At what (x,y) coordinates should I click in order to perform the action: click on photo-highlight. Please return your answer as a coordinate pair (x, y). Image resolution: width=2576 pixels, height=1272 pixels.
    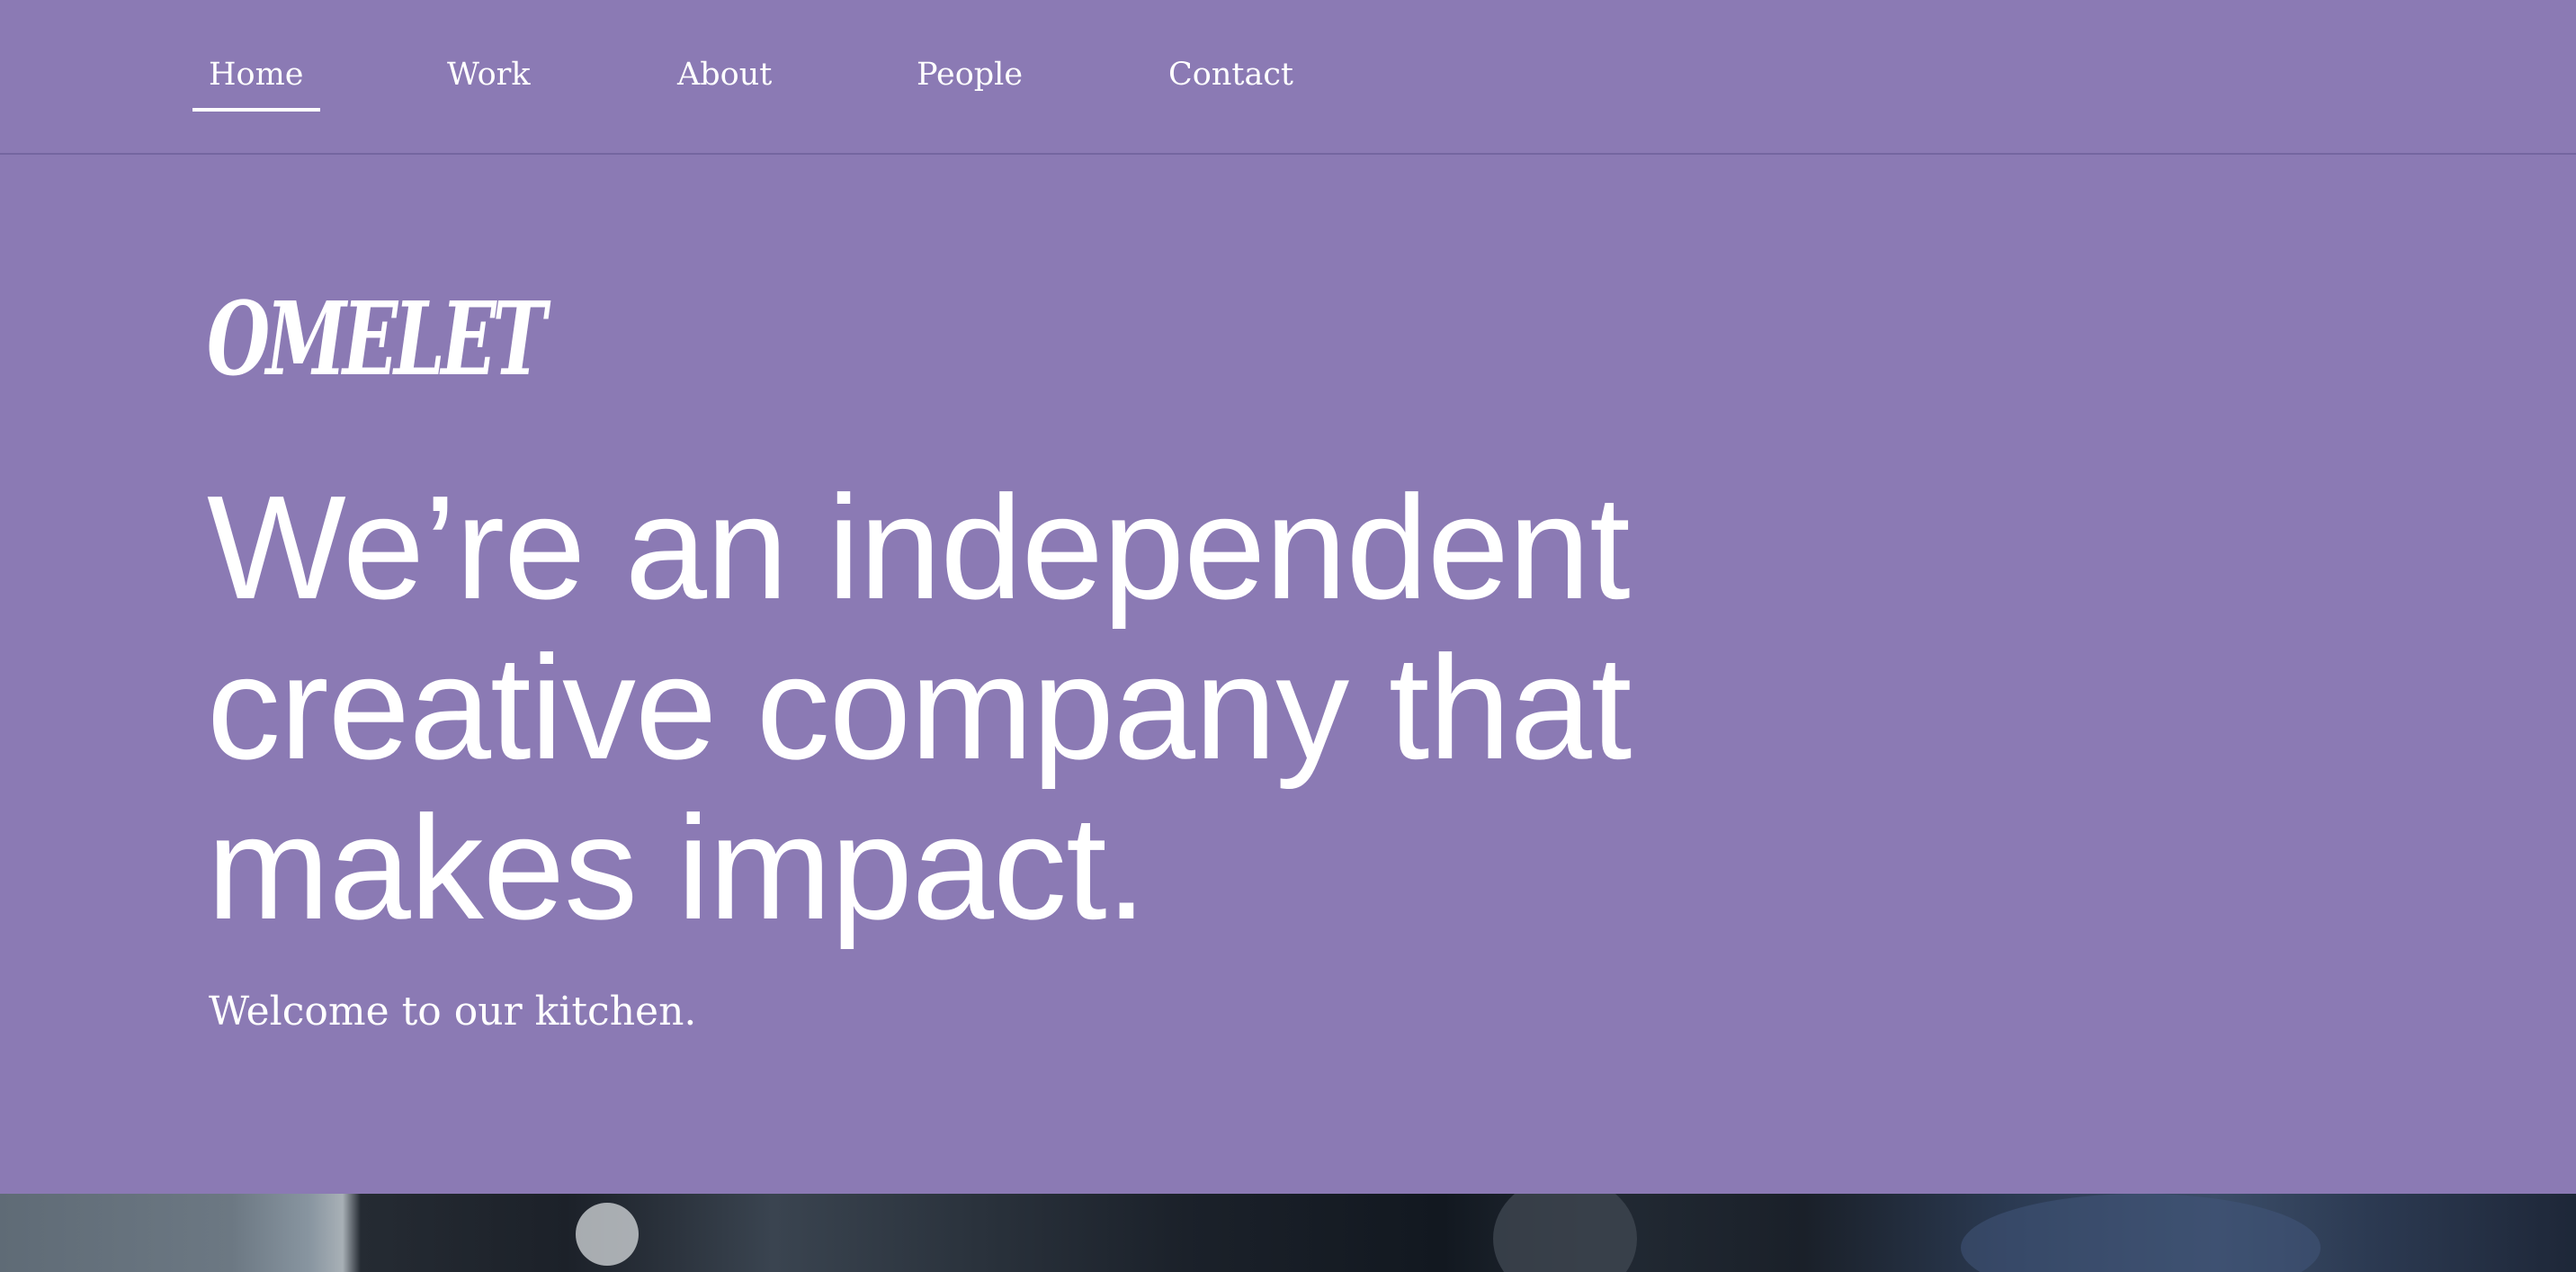
    Looking at the image, I should click on (607, 1234).